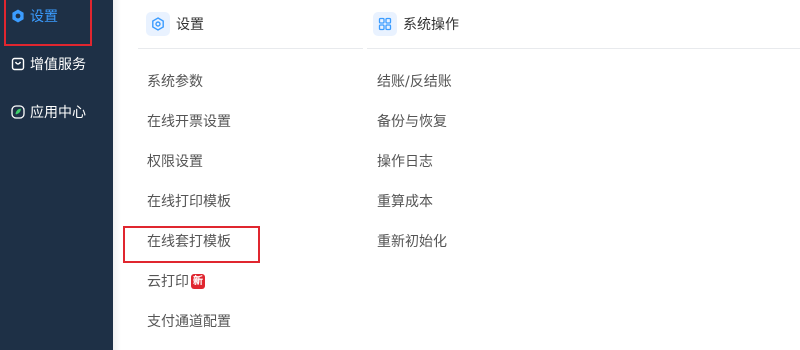  Describe the element at coordinates (168, 282) in the screenshot. I see `menu-link-label: 云打印` at that location.